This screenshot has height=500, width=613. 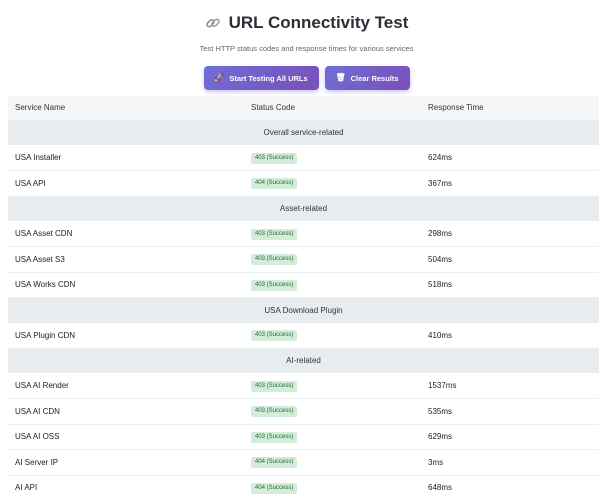 I want to click on start-testing-button: 🚀 Start Testing All URLs, so click(x=261, y=78).